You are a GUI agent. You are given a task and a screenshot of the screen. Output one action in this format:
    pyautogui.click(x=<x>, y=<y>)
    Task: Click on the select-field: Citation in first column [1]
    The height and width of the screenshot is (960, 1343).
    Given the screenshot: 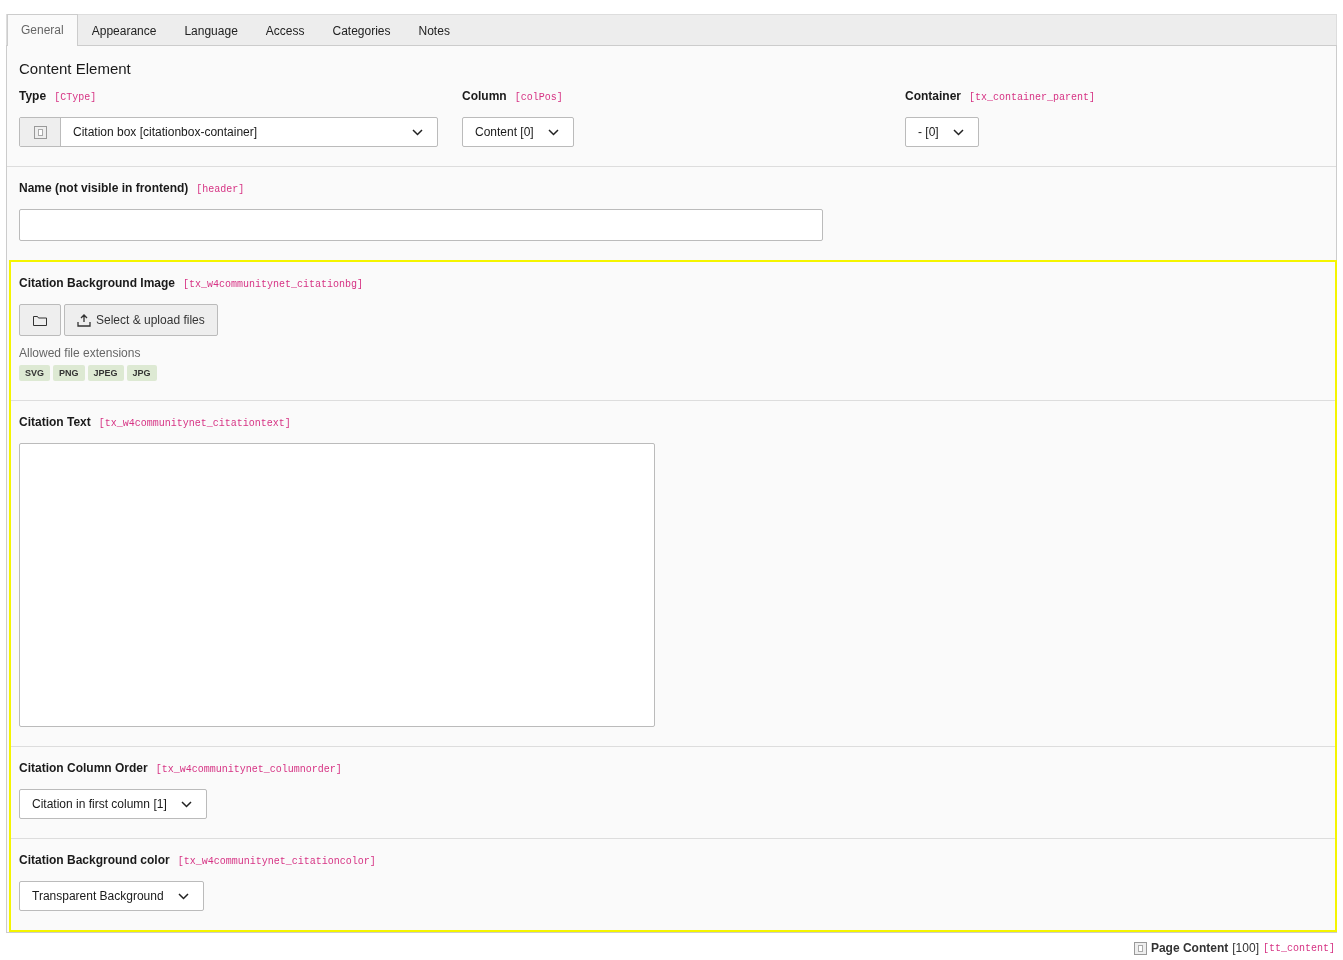 What is the action you would take?
    pyautogui.click(x=113, y=804)
    